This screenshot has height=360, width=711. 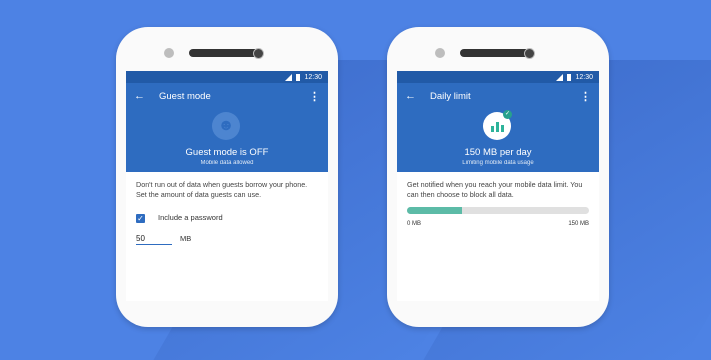 I want to click on progress-max-label: 150 MB, so click(x=578, y=224).